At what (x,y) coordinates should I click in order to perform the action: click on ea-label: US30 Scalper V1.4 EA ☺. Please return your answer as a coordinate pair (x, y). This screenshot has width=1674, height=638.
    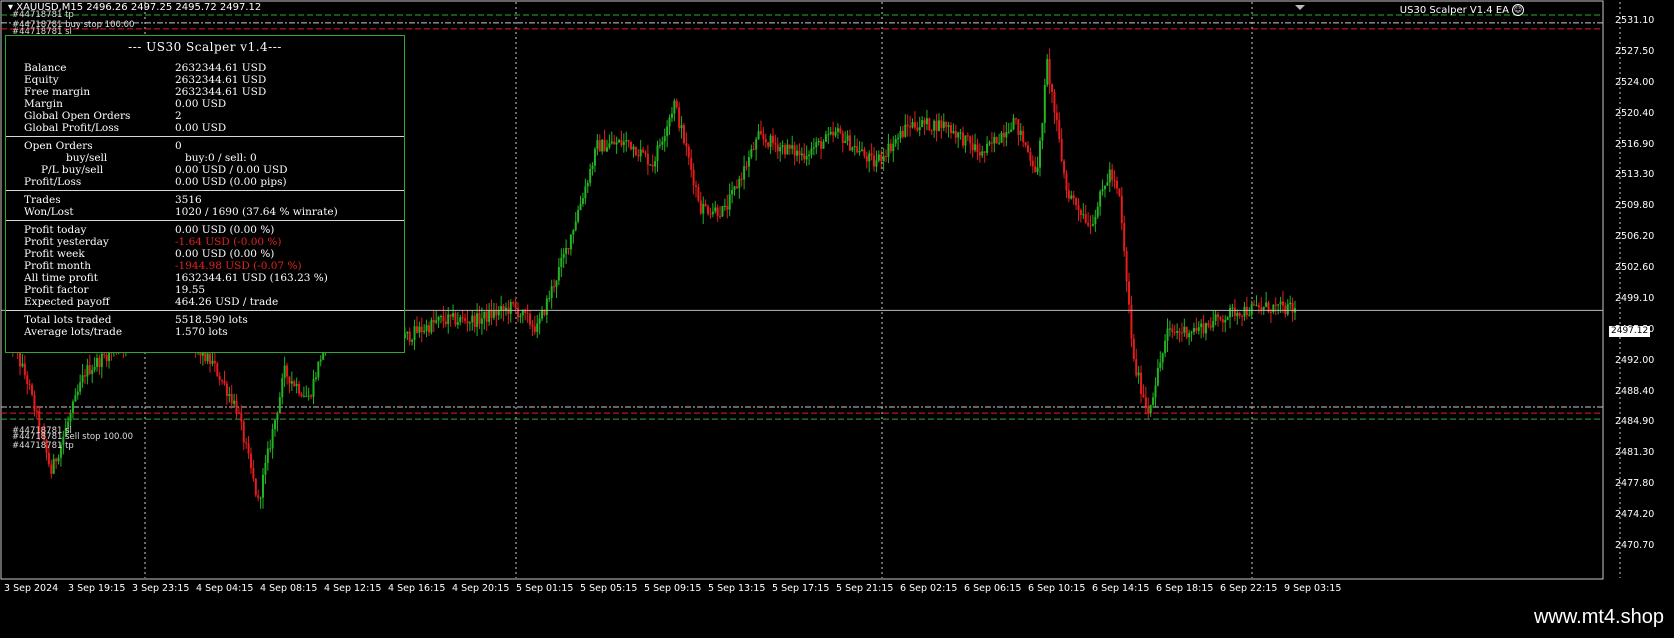
    Looking at the image, I should click on (1462, 10).